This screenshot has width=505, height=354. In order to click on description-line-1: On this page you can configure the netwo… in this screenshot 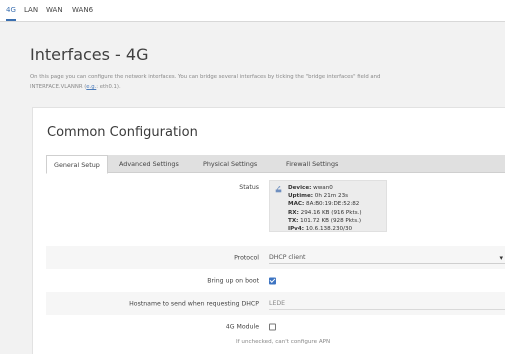, I will do `click(205, 77)`.